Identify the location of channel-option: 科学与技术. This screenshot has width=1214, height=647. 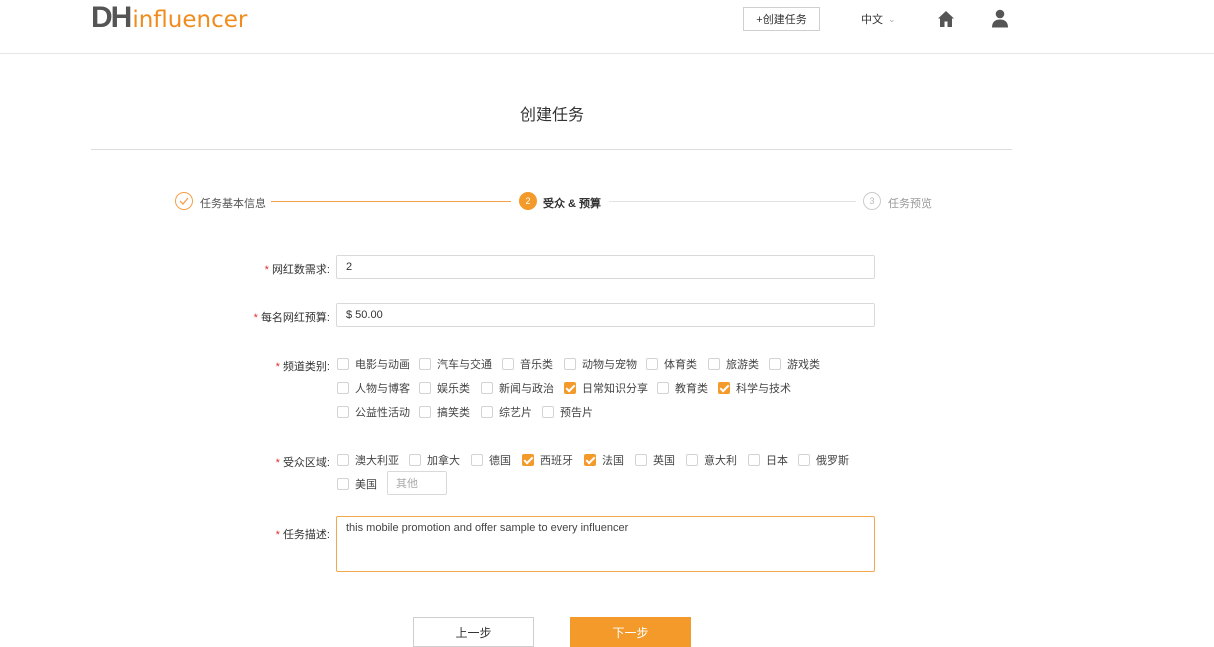
(754, 388).